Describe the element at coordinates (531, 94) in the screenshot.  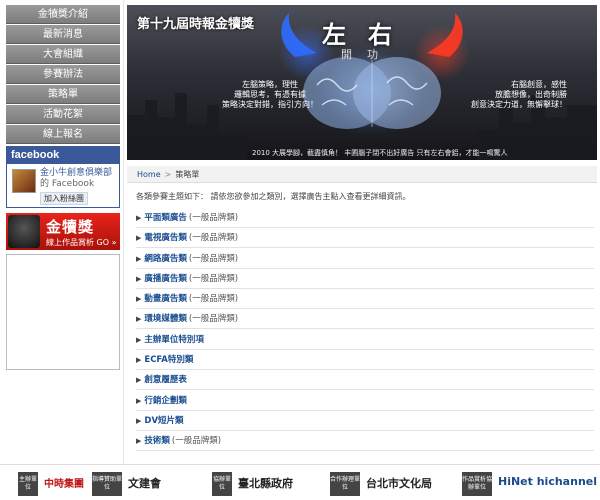
I see `banner-right-line: 放膽想像，出奇制勝` at that location.